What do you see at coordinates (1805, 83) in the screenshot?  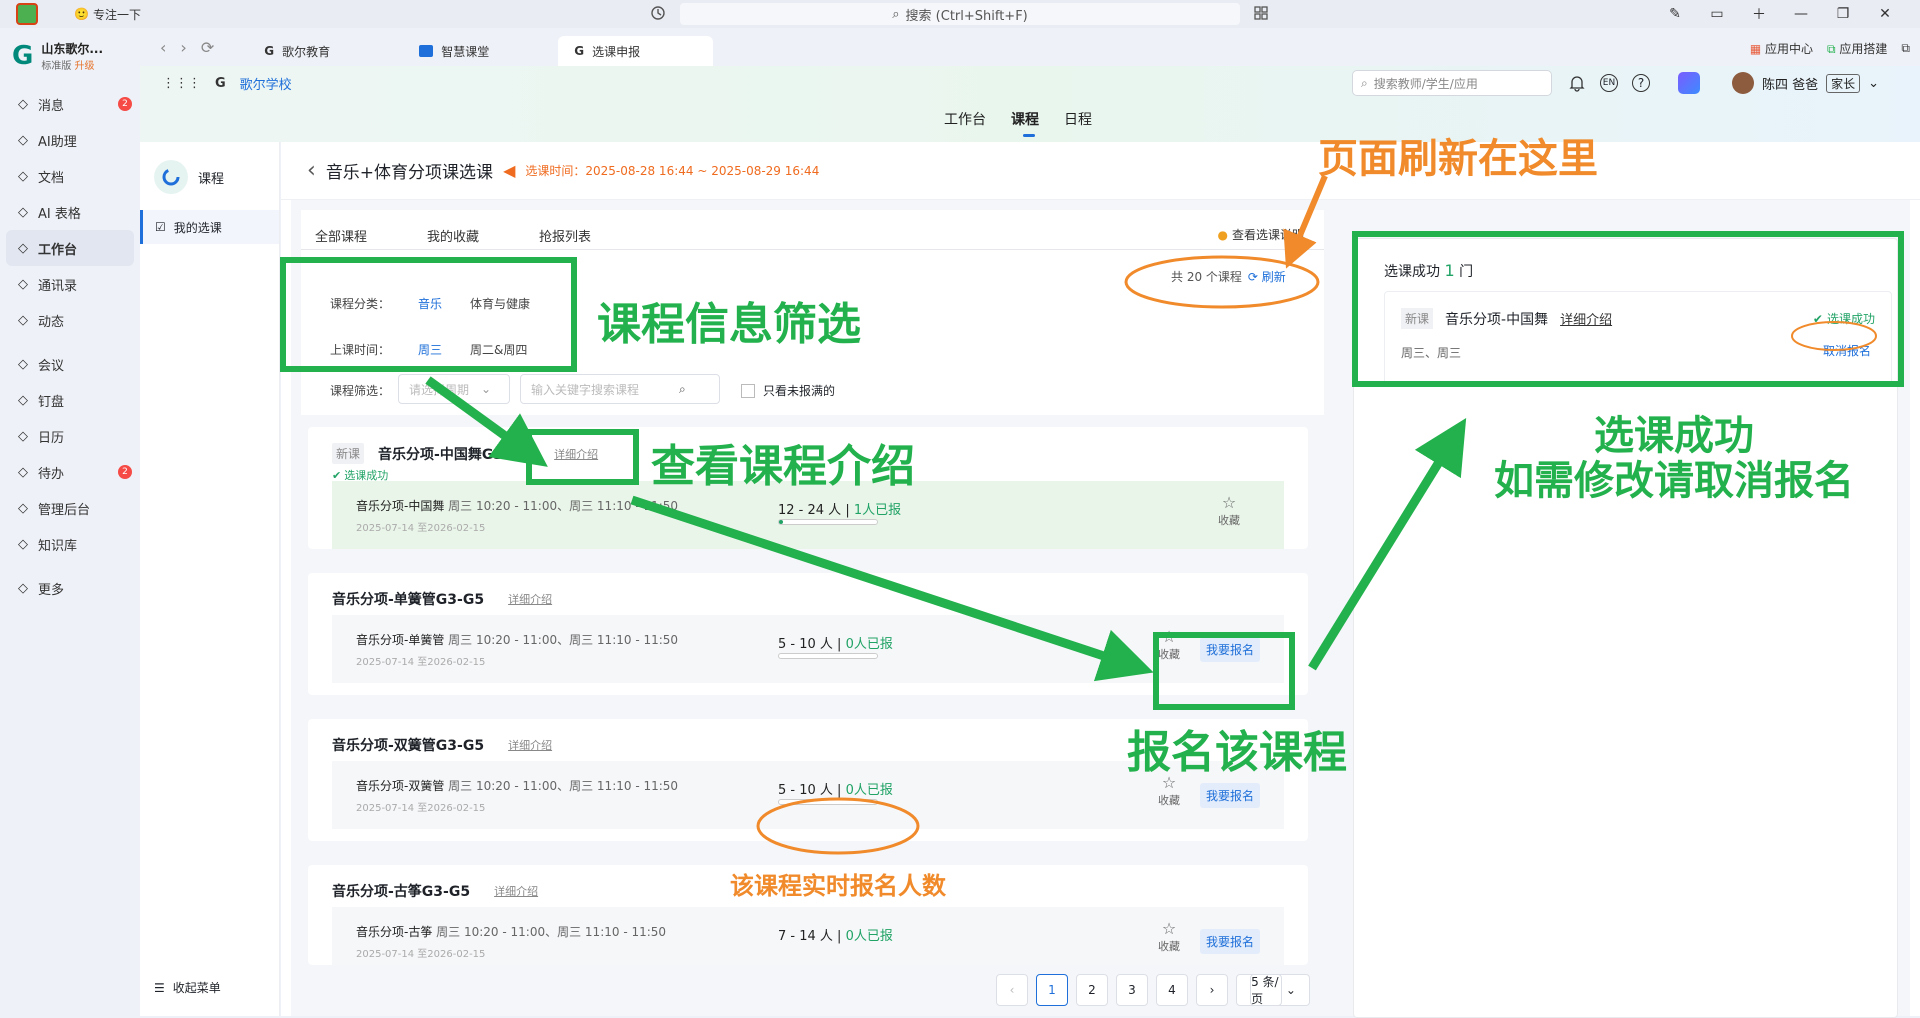 I see `user-menu: 陈四 爸爸 家长 ⌄` at bounding box center [1805, 83].